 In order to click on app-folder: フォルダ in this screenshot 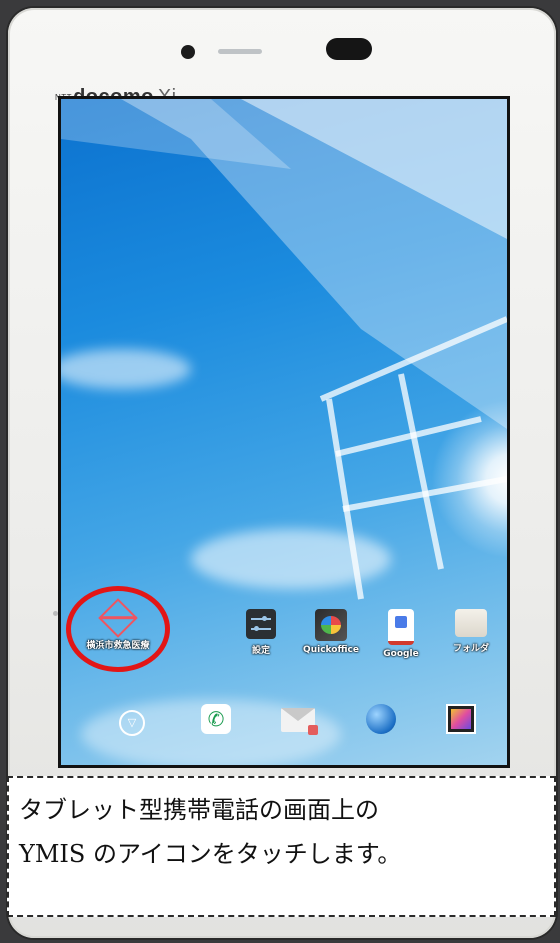, I will do `click(471, 631)`.